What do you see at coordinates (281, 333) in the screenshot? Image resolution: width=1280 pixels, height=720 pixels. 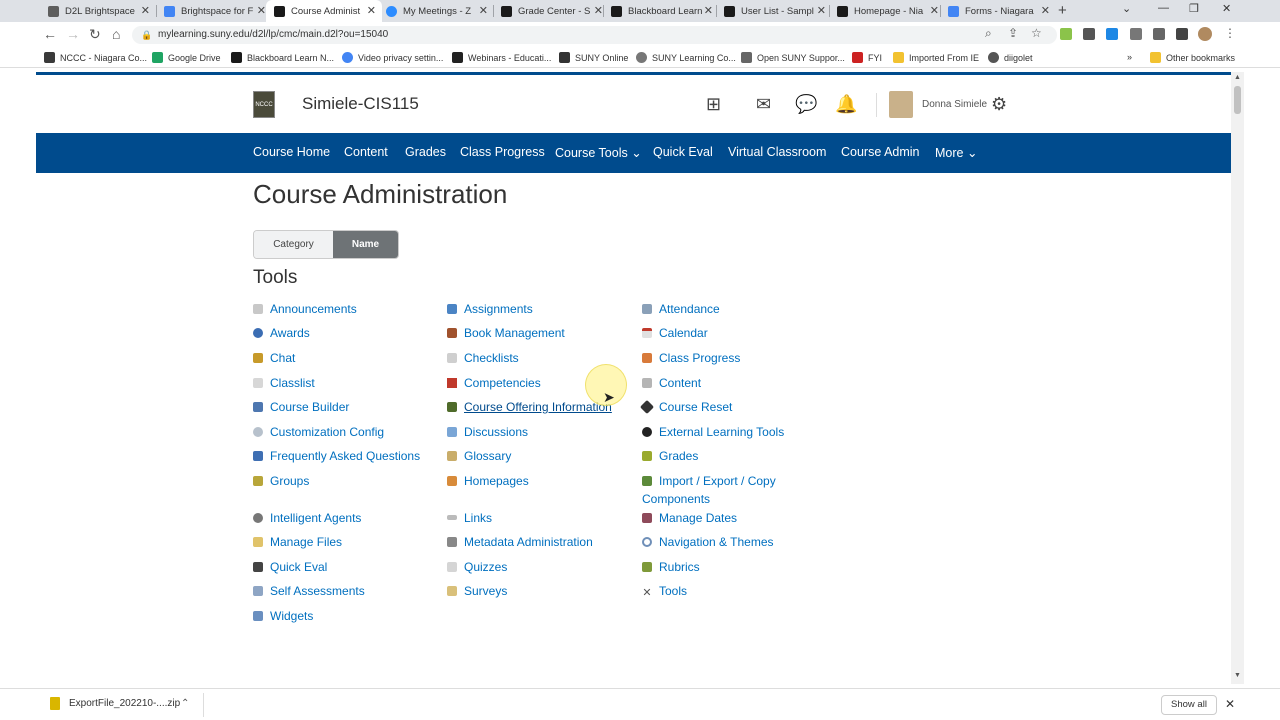 I see `tool-link-awards: Awards` at bounding box center [281, 333].